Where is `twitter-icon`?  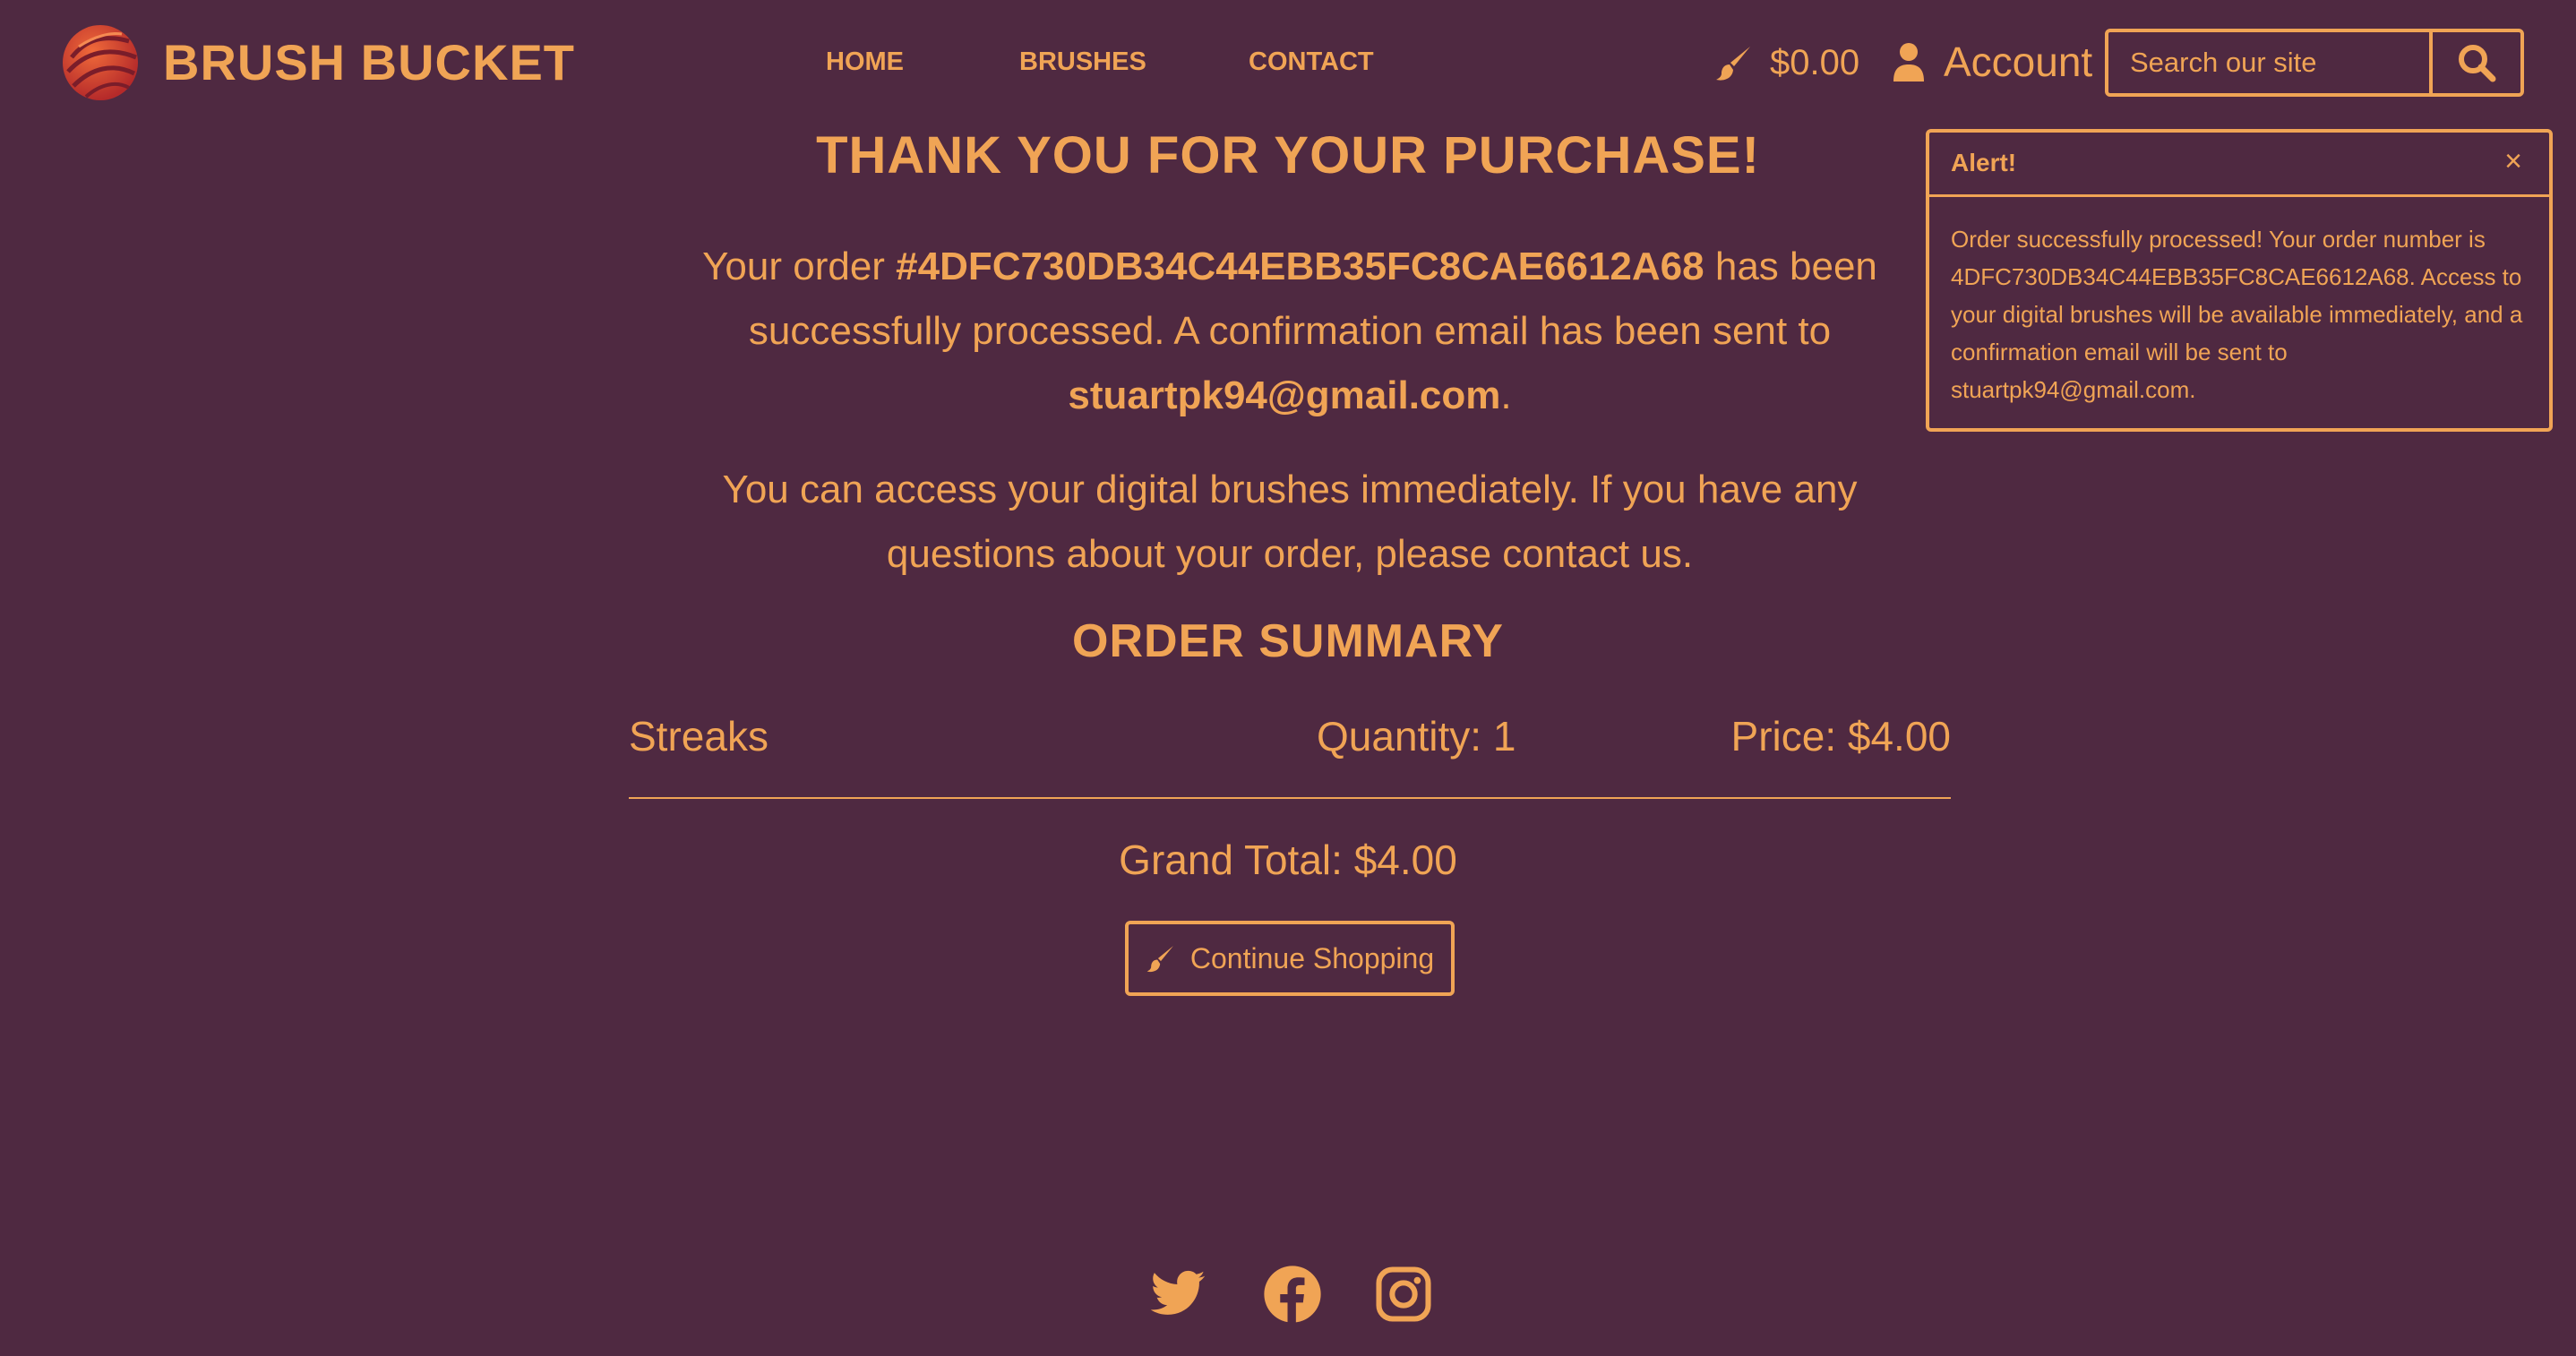 twitter-icon is located at coordinates (1177, 1294).